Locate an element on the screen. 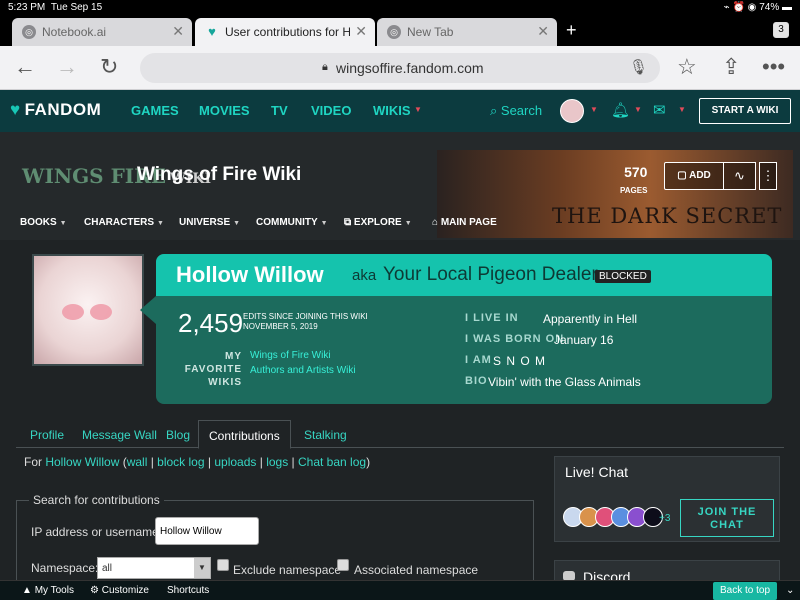 This screenshot has width=800, height=600. tab-stalking: Stalking is located at coordinates (325, 435).